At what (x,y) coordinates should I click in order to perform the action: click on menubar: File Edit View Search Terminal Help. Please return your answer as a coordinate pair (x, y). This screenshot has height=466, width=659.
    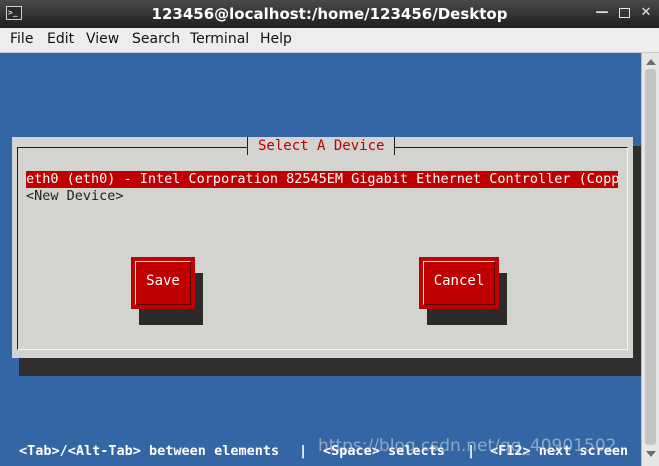
    Looking at the image, I should click on (329, 40).